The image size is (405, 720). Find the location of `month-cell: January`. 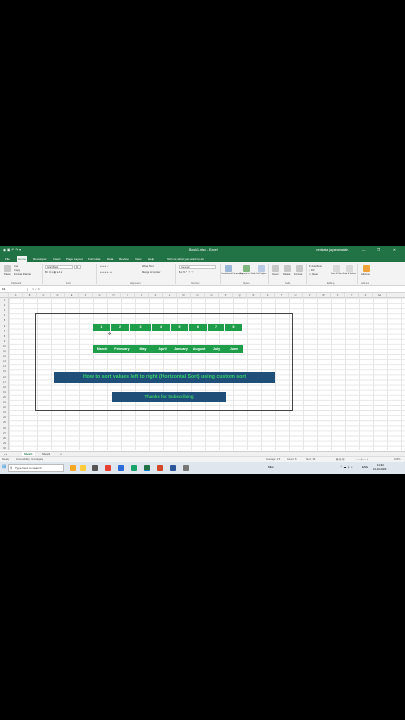

month-cell: January is located at coordinates (181, 349).